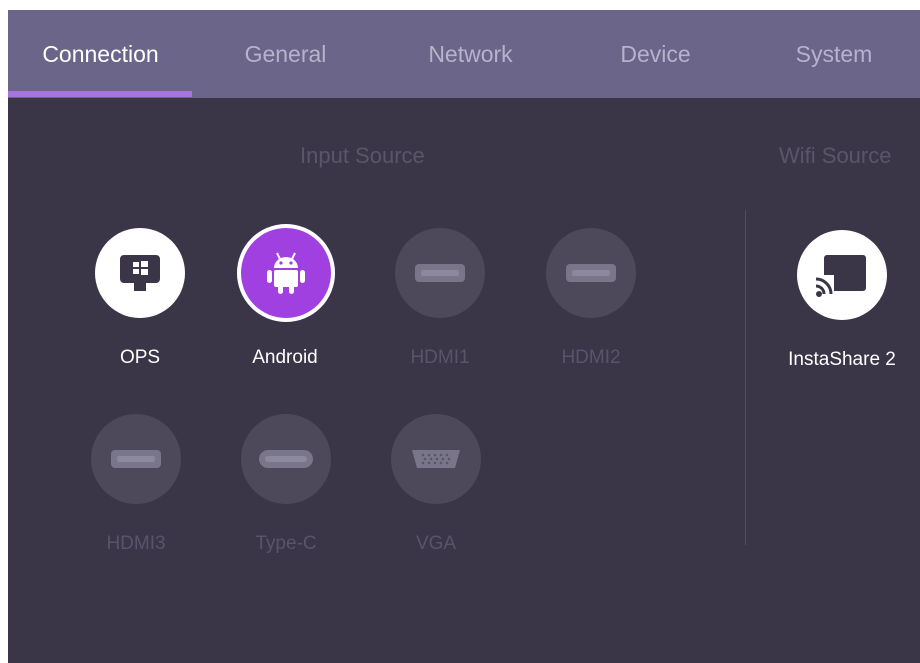 Image resolution: width=920 pixels, height=663 pixels. I want to click on wifi-source-title: Wifi Source, so click(835, 155).